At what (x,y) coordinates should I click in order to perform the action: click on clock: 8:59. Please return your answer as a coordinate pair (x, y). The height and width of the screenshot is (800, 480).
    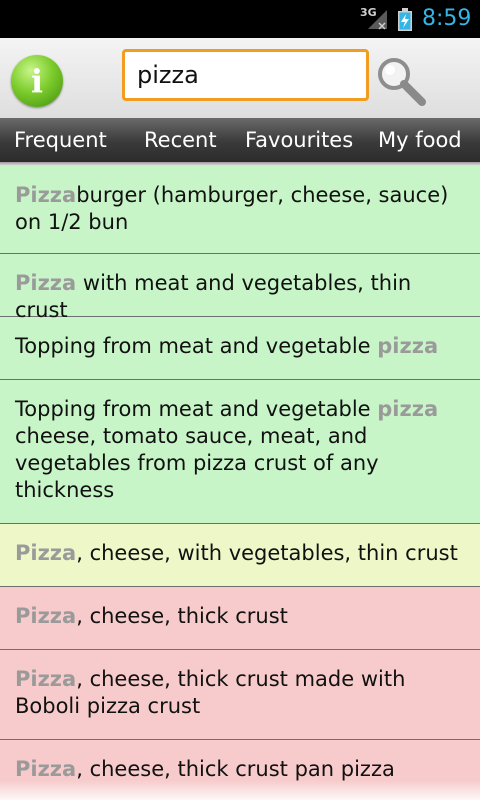
    Looking at the image, I should click on (447, 18).